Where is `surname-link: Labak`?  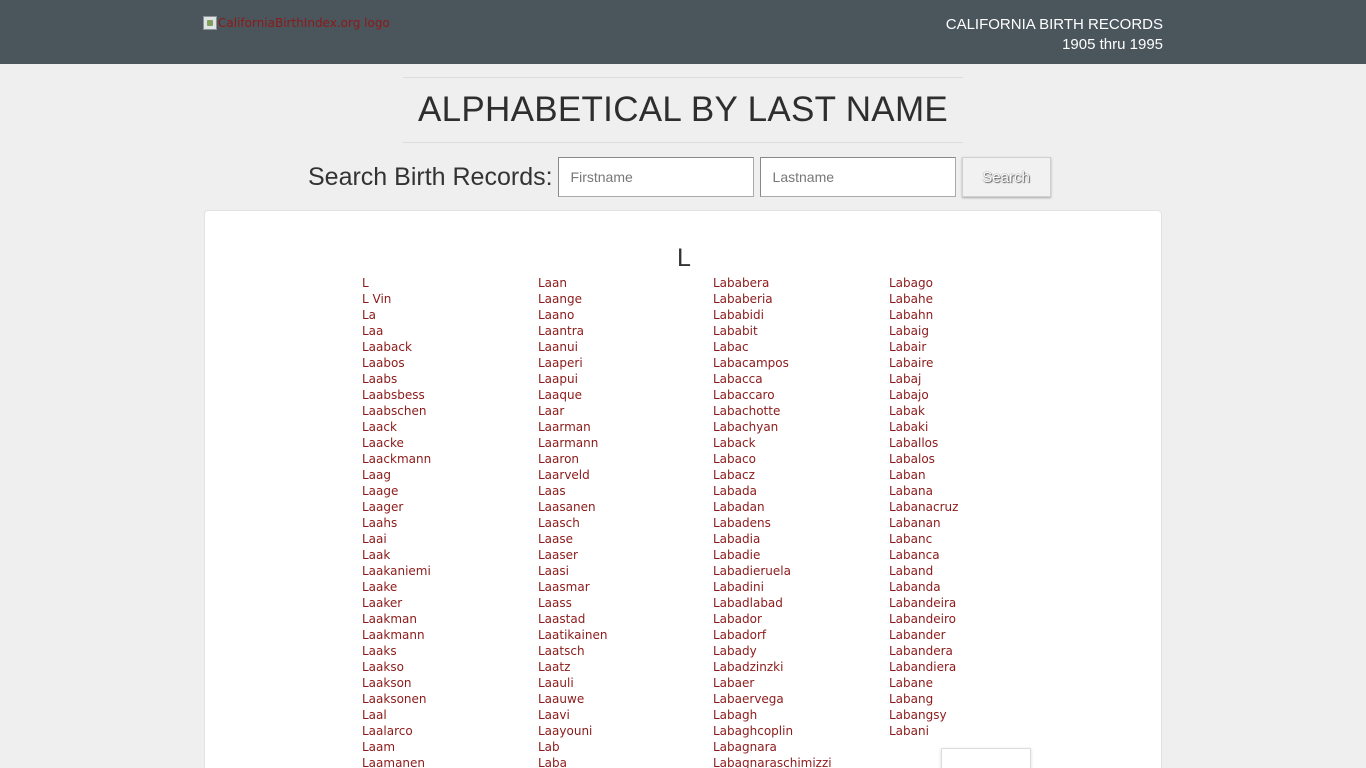 surname-link: Labak is located at coordinates (907, 411).